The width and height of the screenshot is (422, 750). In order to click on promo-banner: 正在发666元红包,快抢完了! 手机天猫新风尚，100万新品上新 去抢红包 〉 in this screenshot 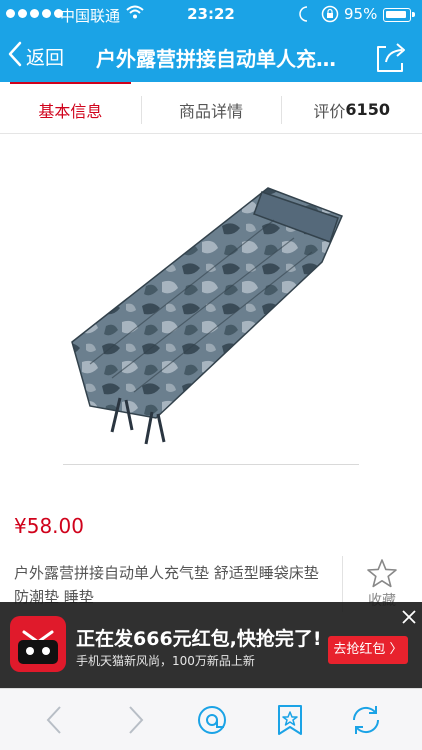, I will do `click(211, 645)`.